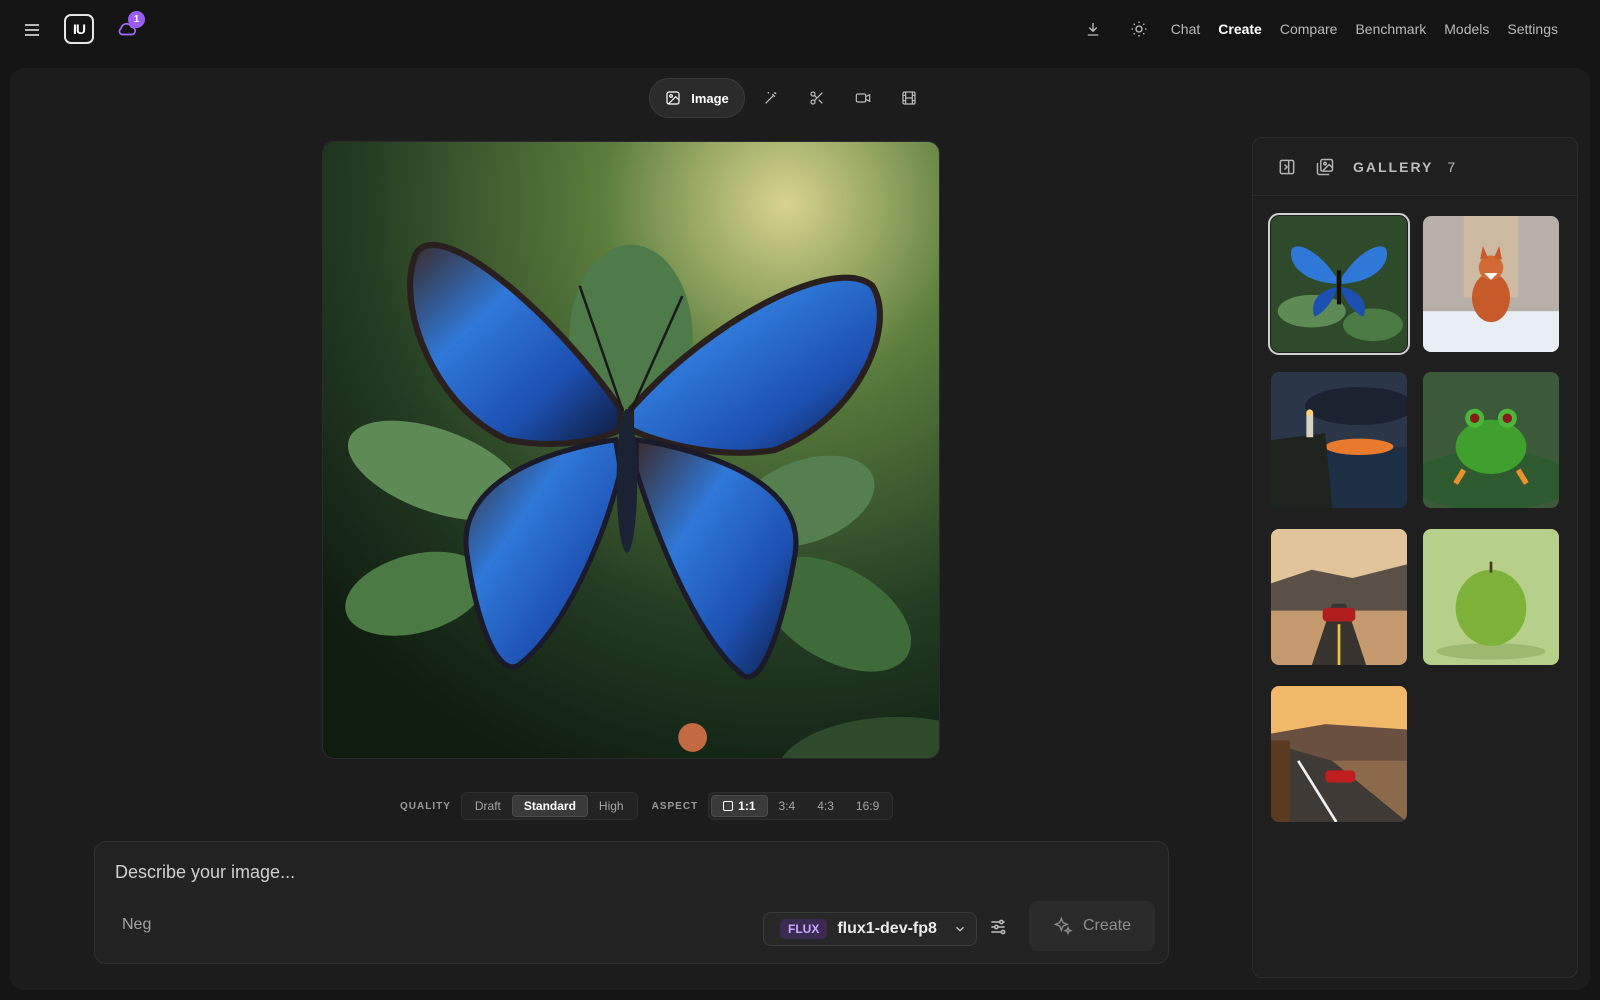  What do you see at coordinates (728, 806) in the screenshot?
I see `square-icon` at bounding box center [728, 806].